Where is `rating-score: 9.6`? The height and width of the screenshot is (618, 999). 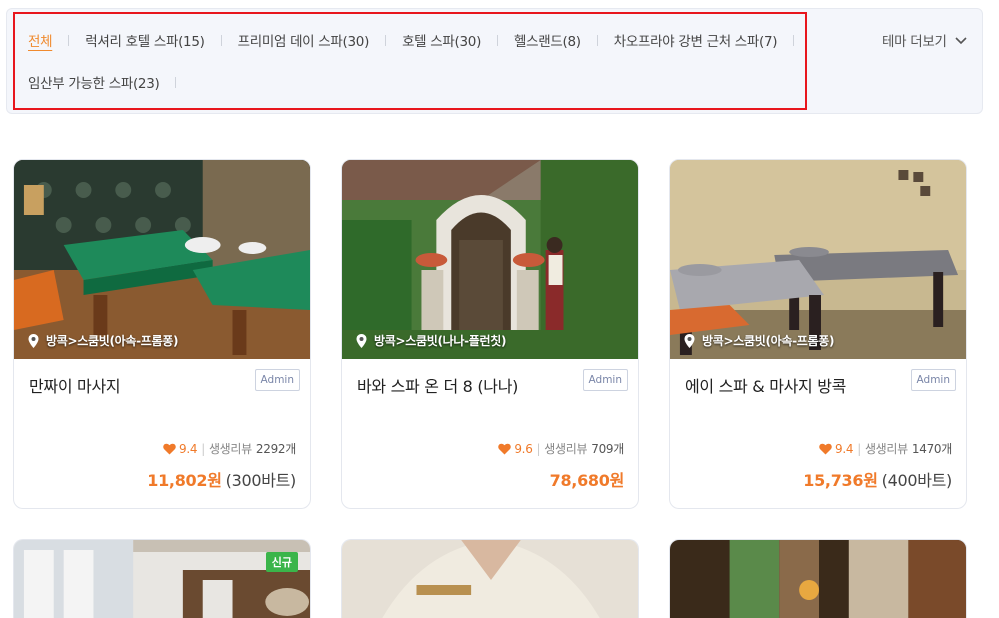
rating-score: 9.6 is located at coordinates (523, 448).